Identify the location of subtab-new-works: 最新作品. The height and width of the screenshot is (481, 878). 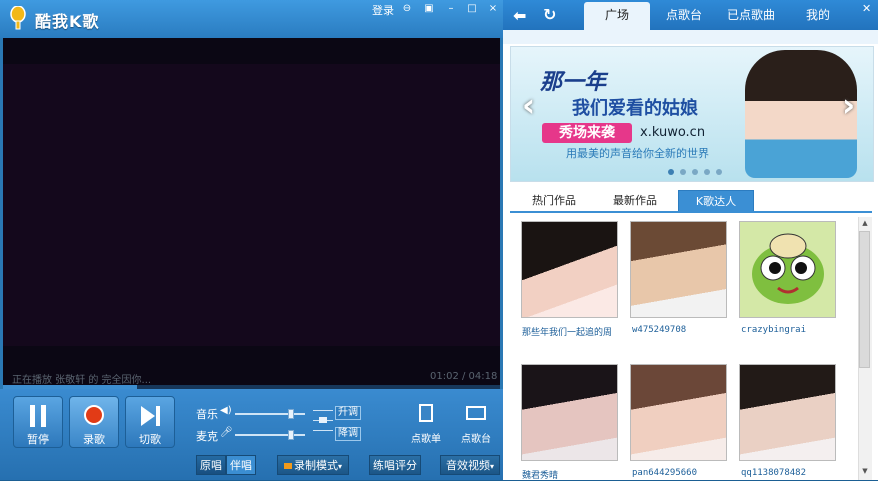
(635, 201).